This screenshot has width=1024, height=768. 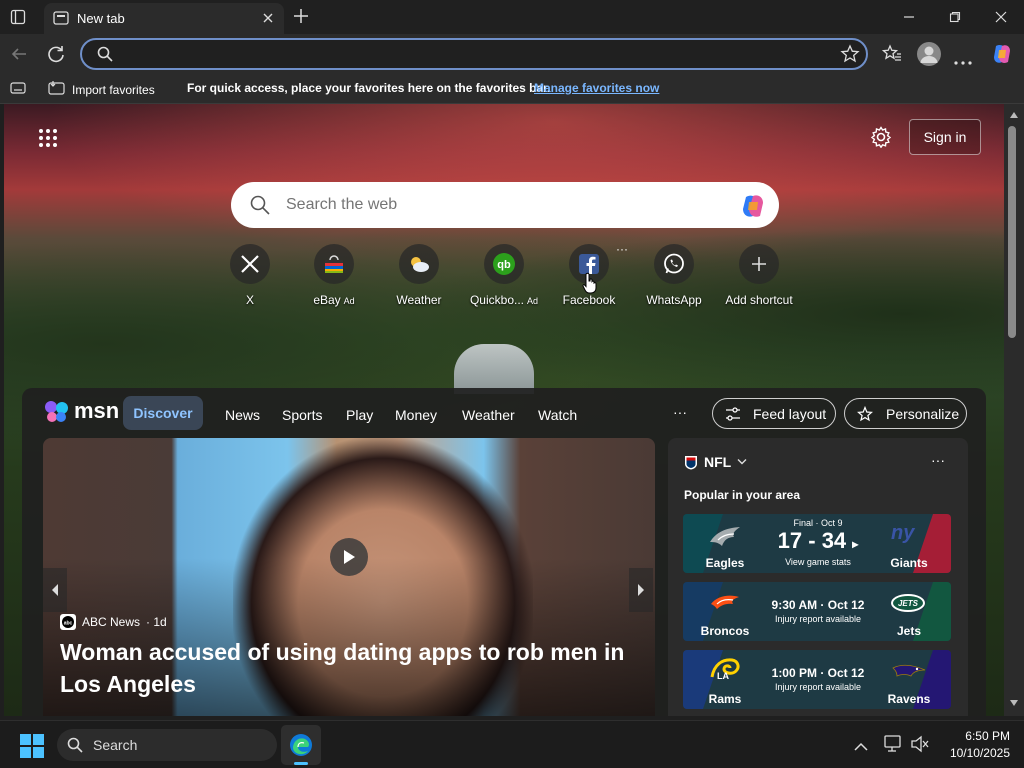 What do you see at coordinates (416, 415) in the screenshot?
I see `tab-money: Money` at bounding box center [416, 415].